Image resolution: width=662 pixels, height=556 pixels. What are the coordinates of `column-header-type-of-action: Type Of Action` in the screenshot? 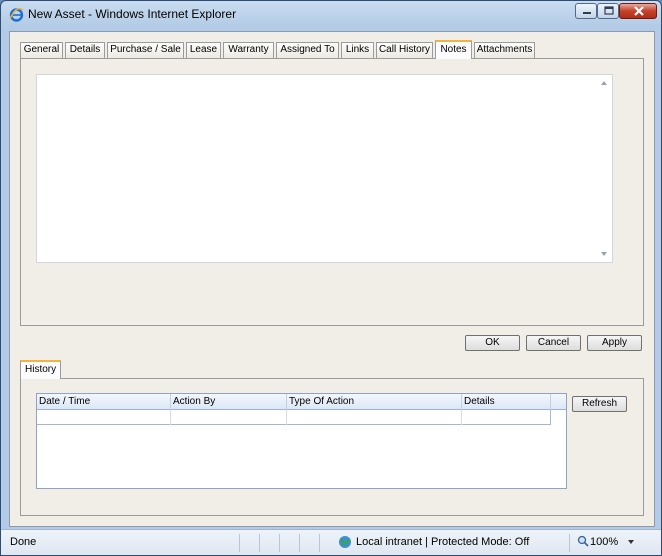 It's located at (374, 402).